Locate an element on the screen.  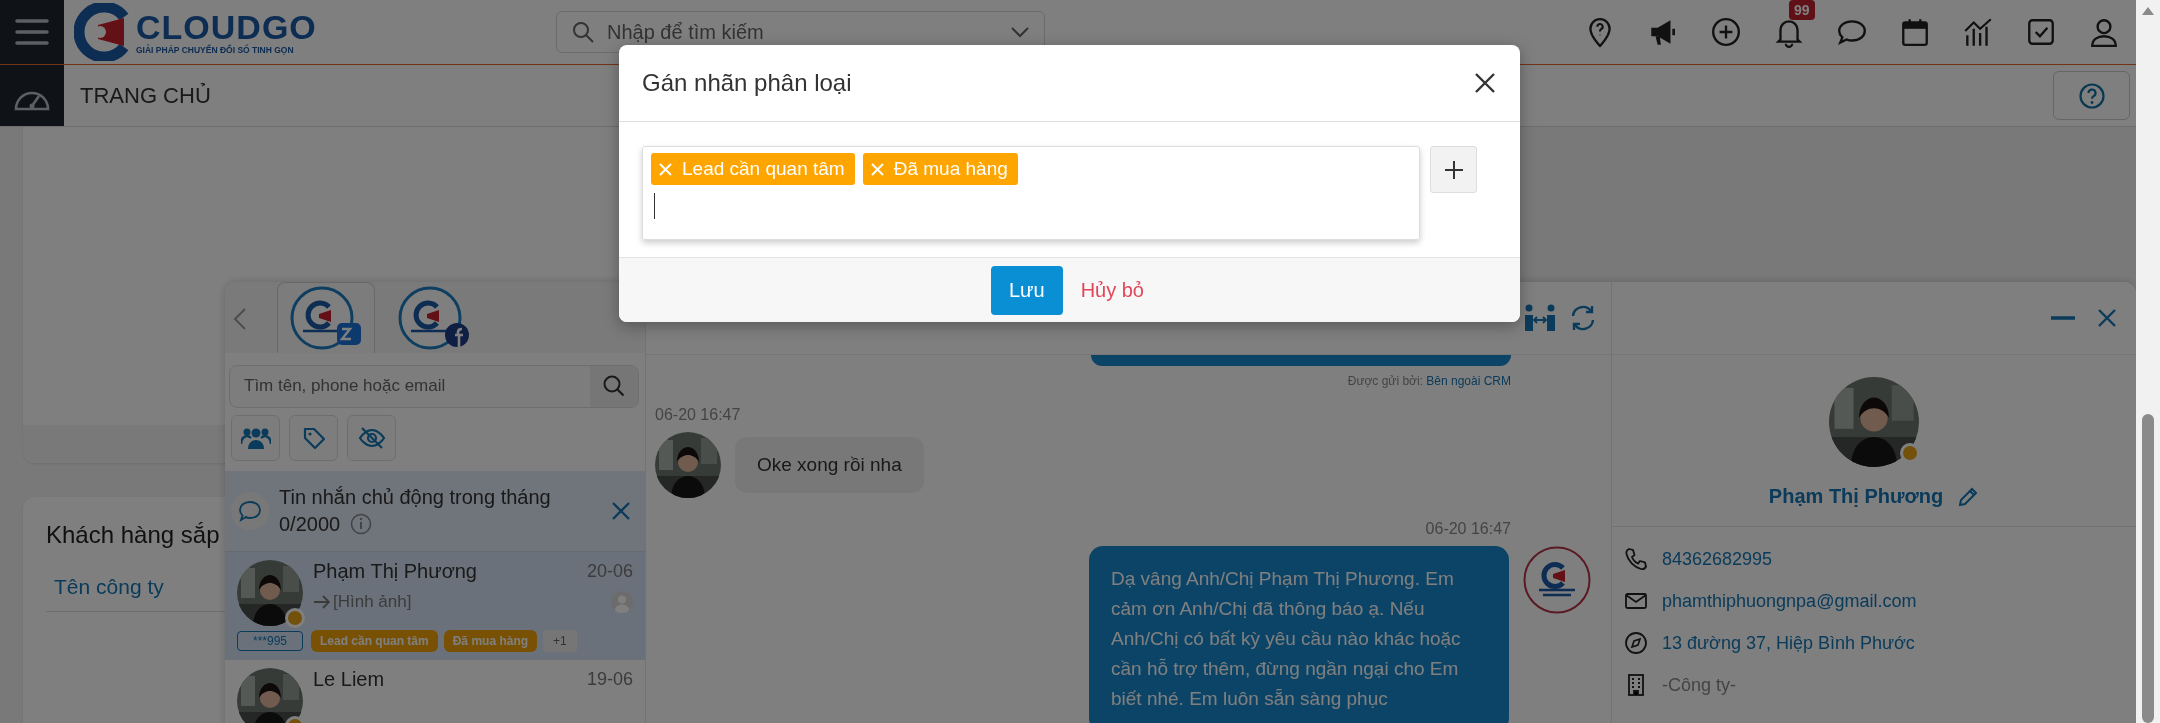
cancel-button: Hủy bỏ is located at coordinates (1112, 290).